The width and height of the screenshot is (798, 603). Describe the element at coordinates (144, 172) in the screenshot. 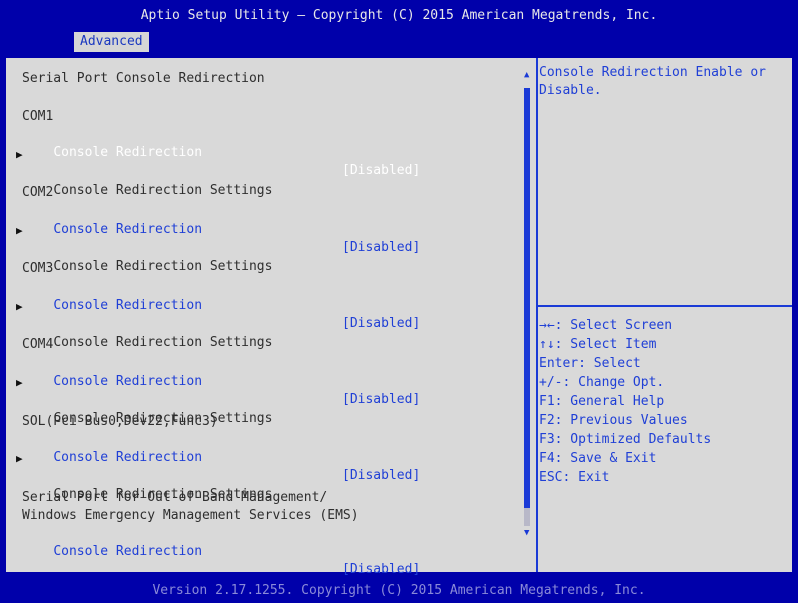

I see `com1-redirection-settings: ▶ Console Redirection Settings` at that location.